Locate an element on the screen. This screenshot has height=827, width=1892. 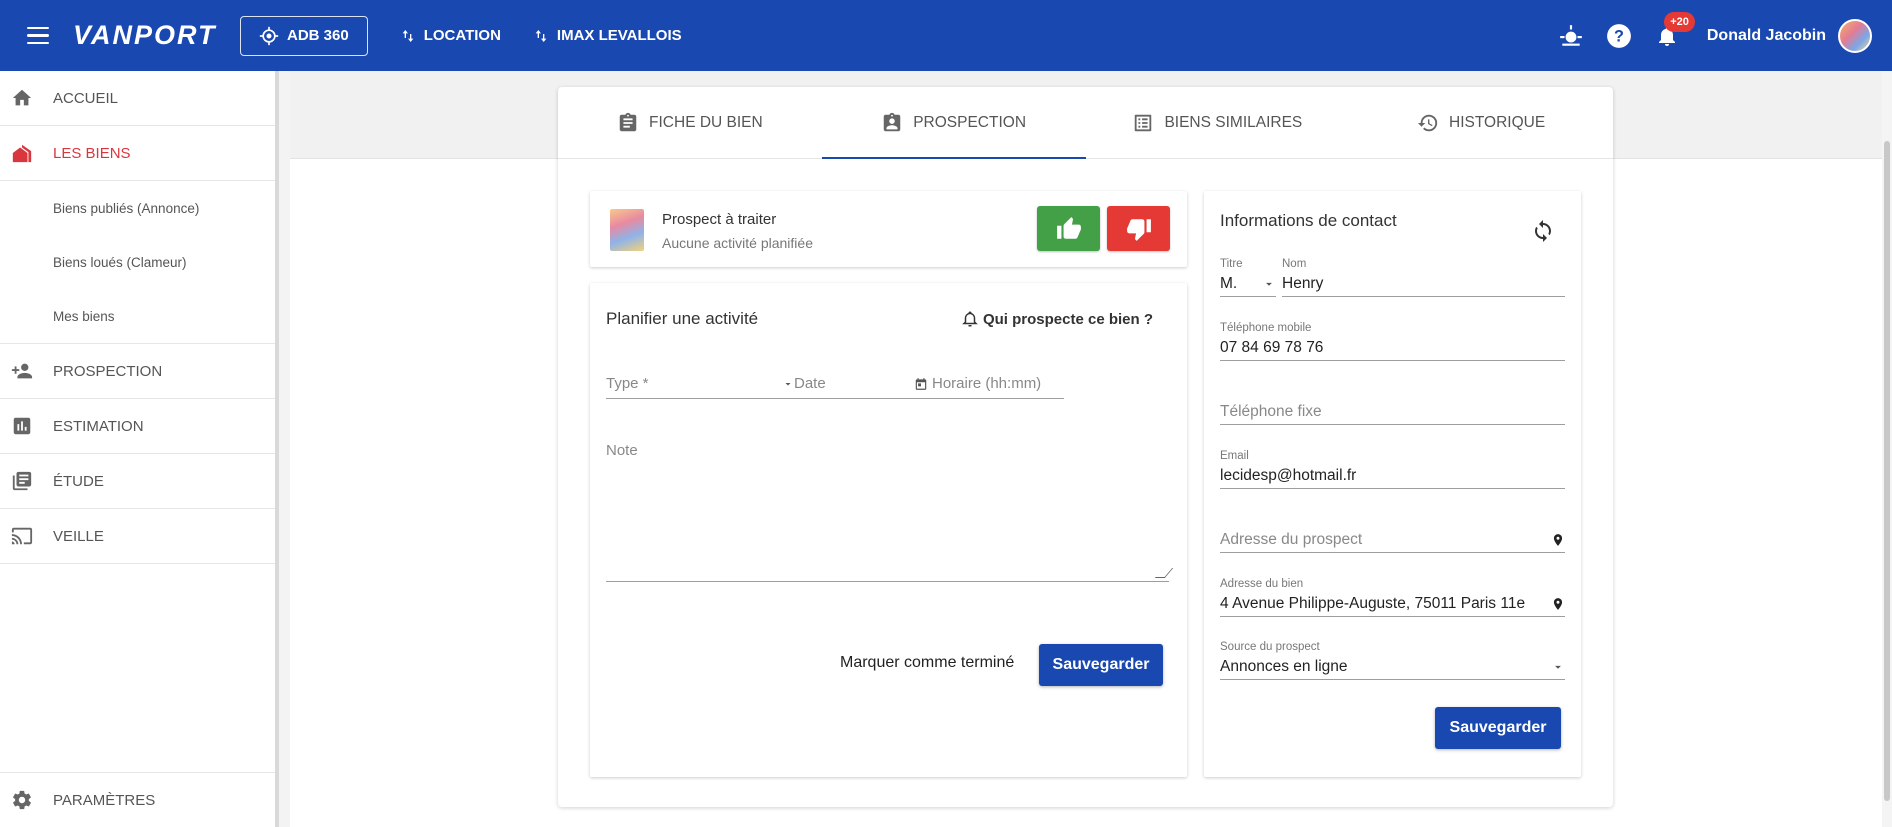
contact-save-button: Sauvegarder is located at coordinates (1498, 728).